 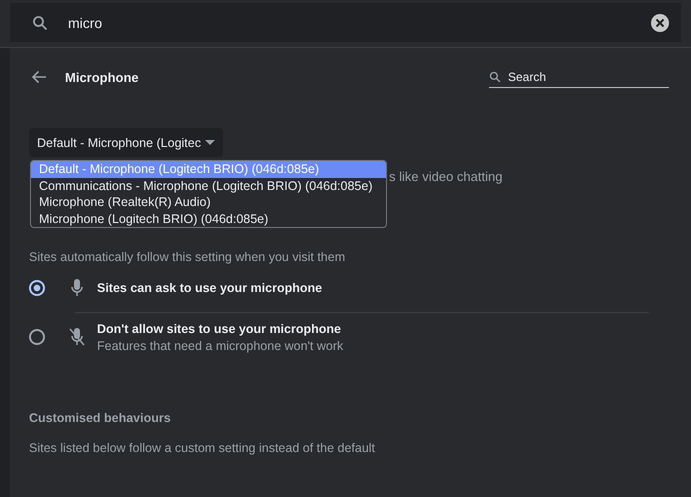 I want to click on microphone-icon, so click(x=77, y=288).